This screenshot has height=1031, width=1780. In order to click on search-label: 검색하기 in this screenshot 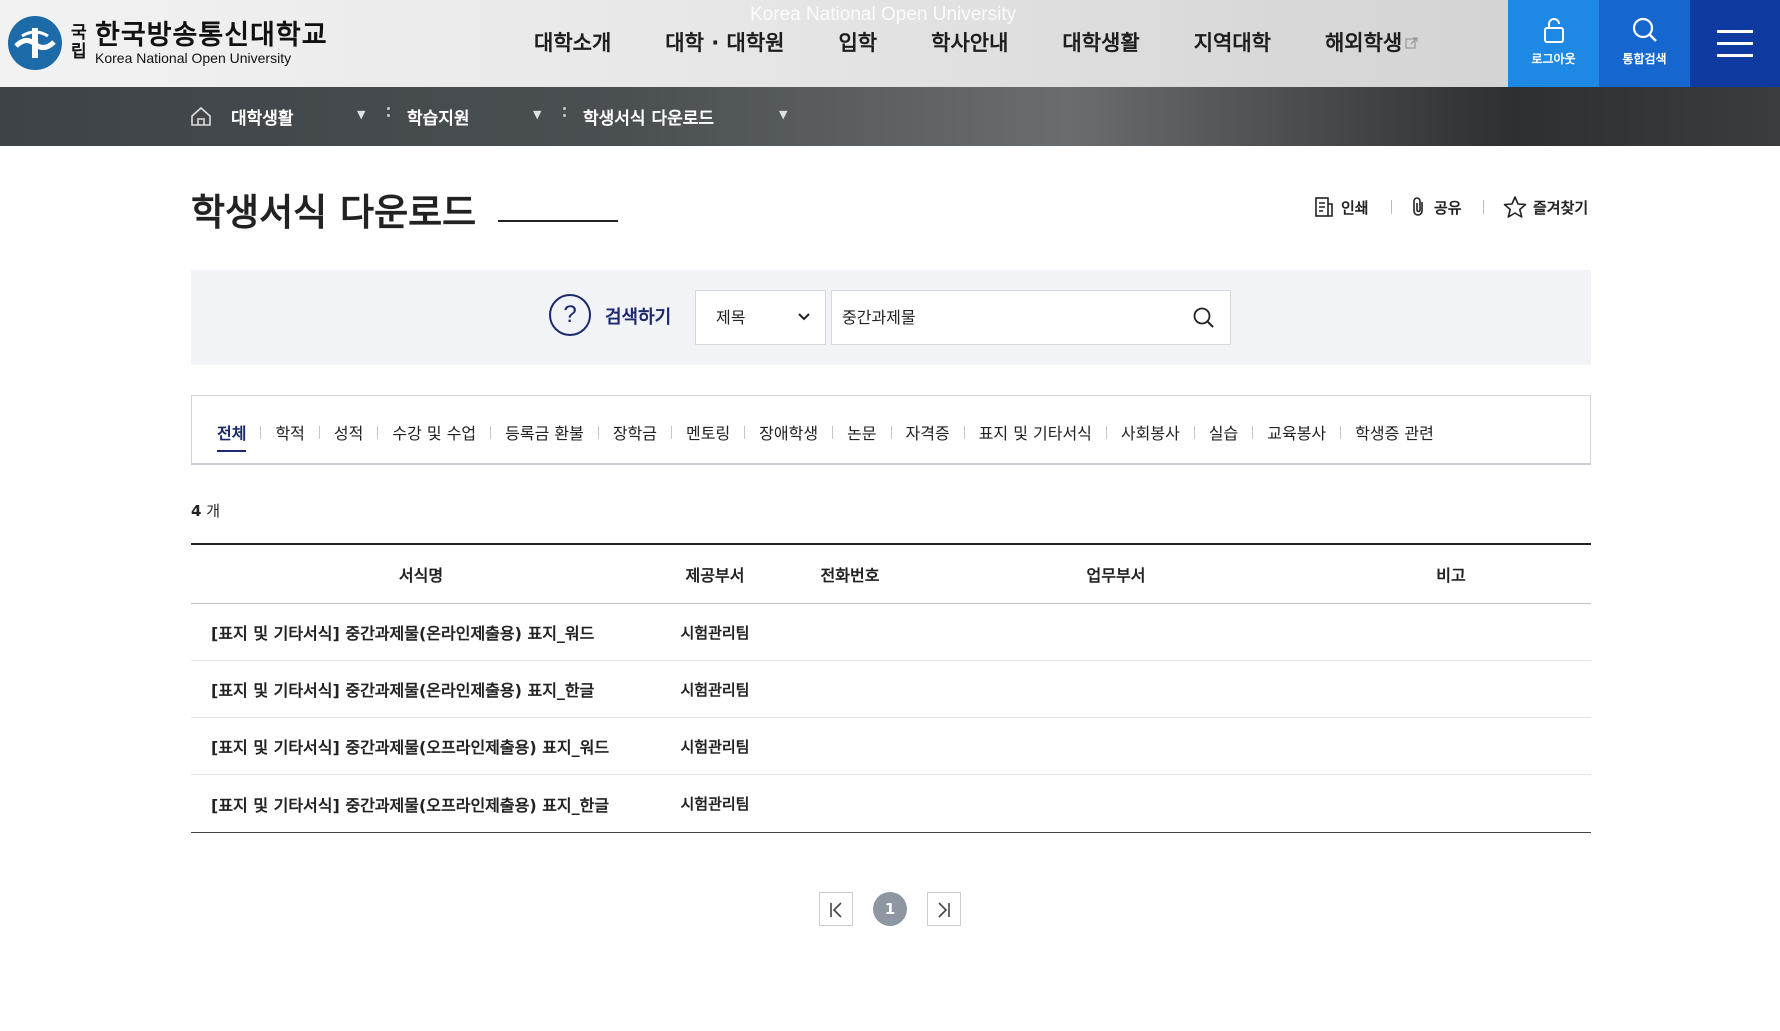, I will do `click(638, 317)`.